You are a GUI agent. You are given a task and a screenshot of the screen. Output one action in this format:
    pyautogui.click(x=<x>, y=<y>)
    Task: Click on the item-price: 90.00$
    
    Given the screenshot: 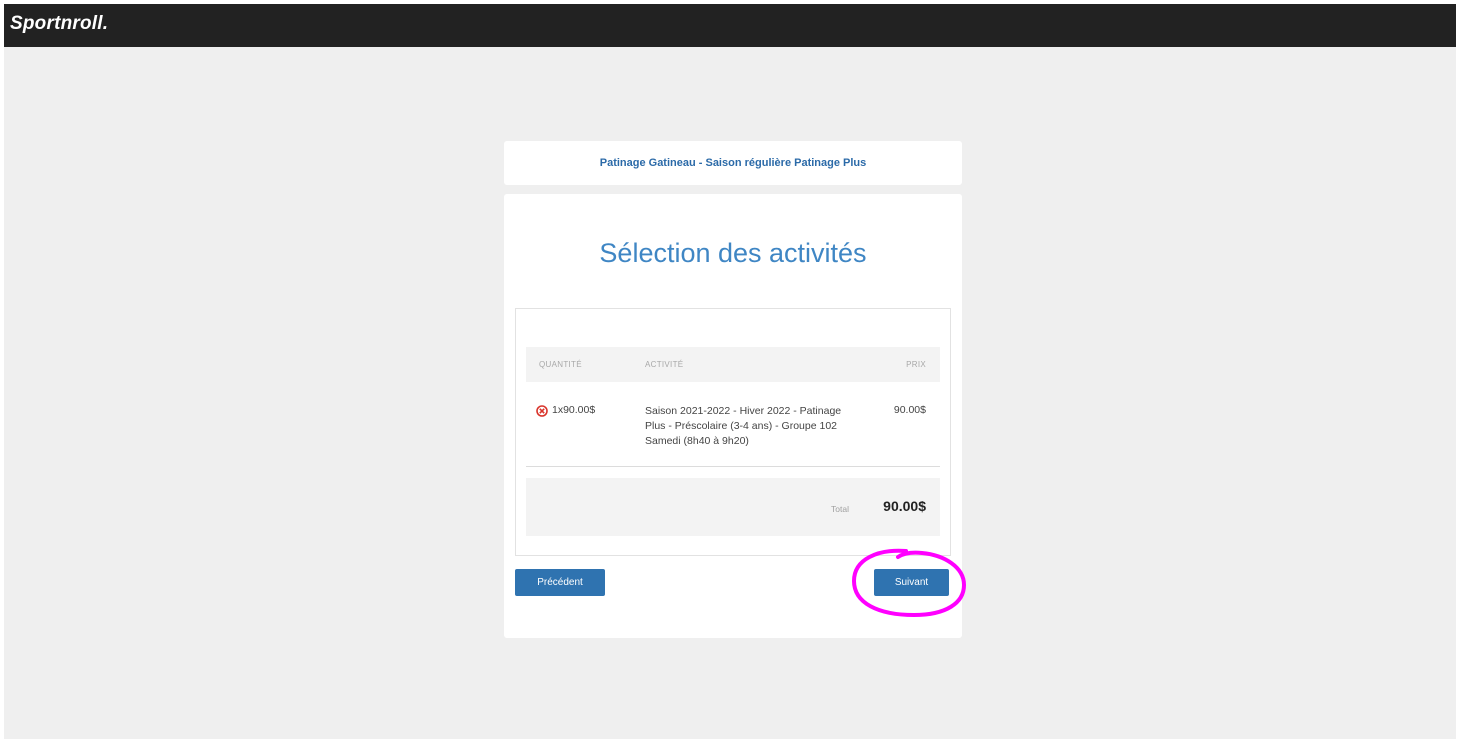 What is the action you would take?
    pyautogui.click(x=909, y=410)
    